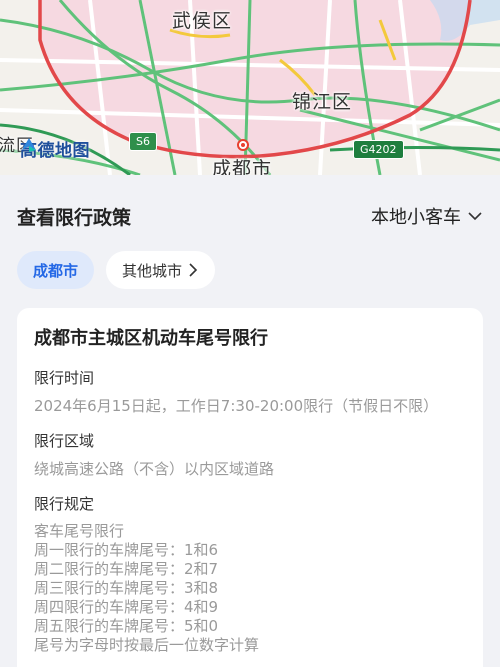 The height and width of the screenshot is (667, 500). Describe the element at coordinates (64, 378) in the screenshot. I see `time-label: 限行时间` at that location.